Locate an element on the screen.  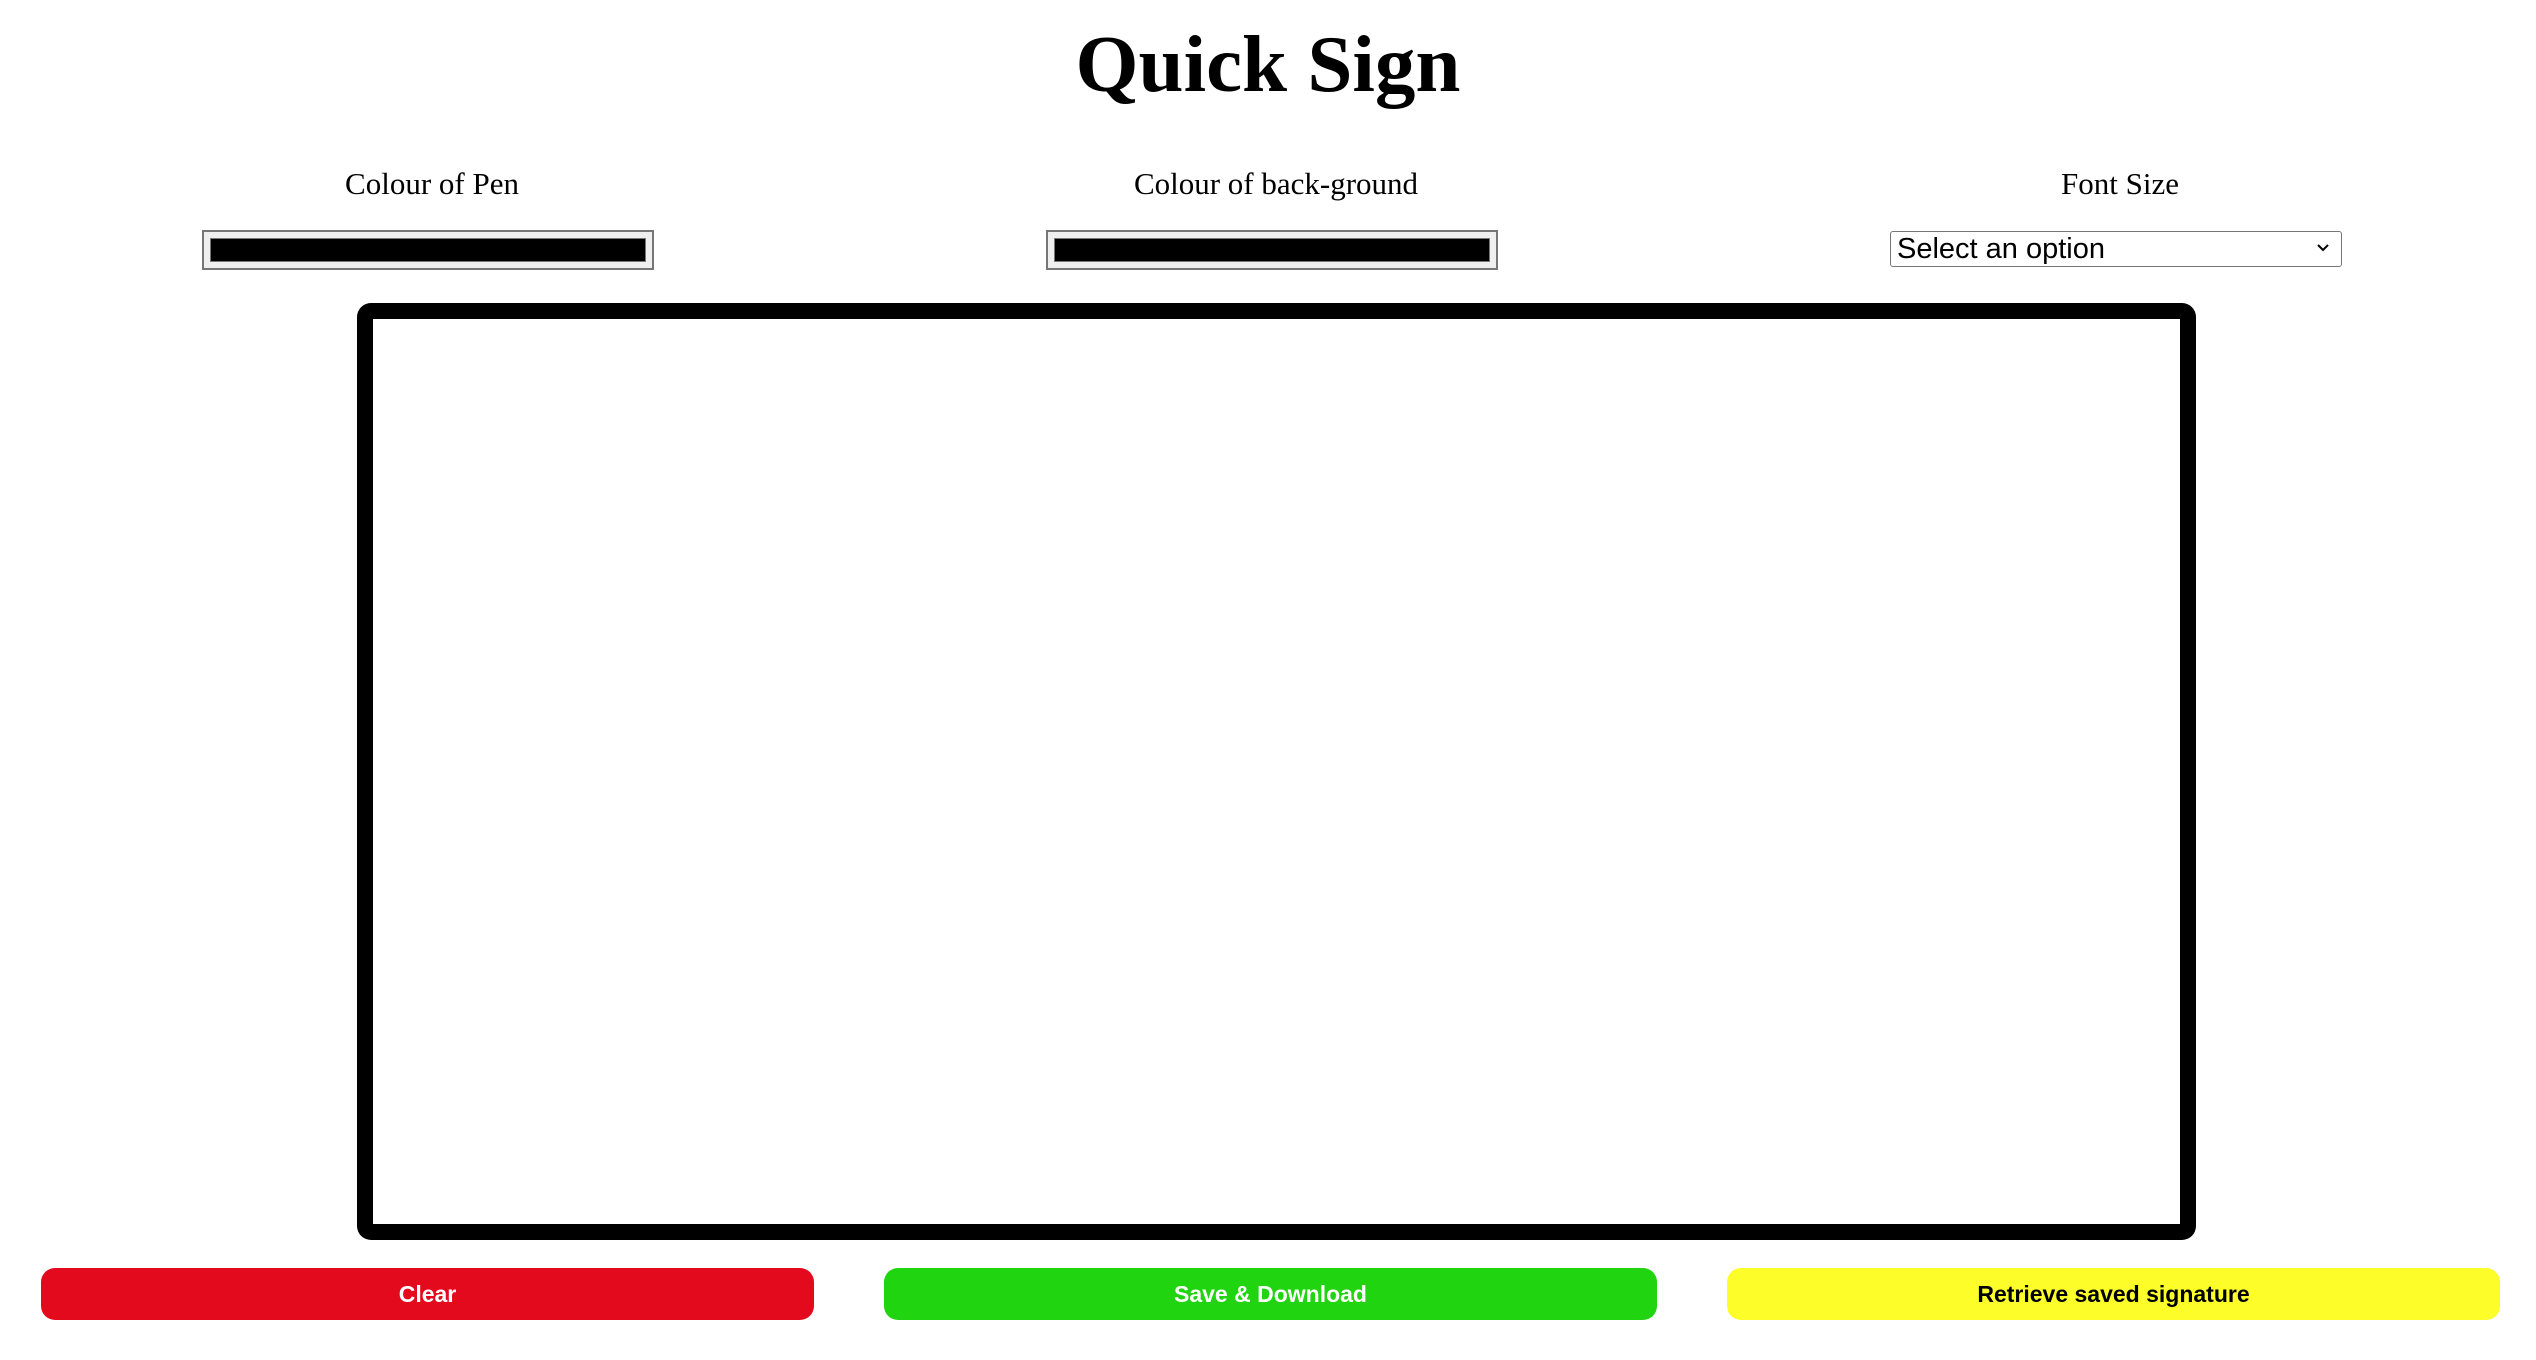
font-size-selected-value: Select an option is located at coordinates (2001, 249).